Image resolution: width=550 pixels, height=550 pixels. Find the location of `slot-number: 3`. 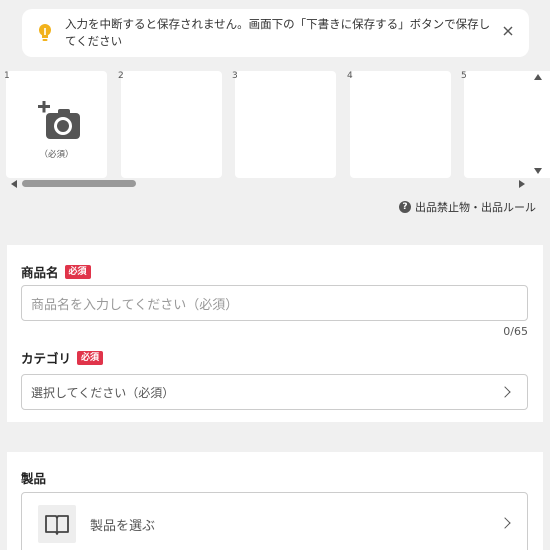

slot-number: 3 is located at coordinates (235, 76).